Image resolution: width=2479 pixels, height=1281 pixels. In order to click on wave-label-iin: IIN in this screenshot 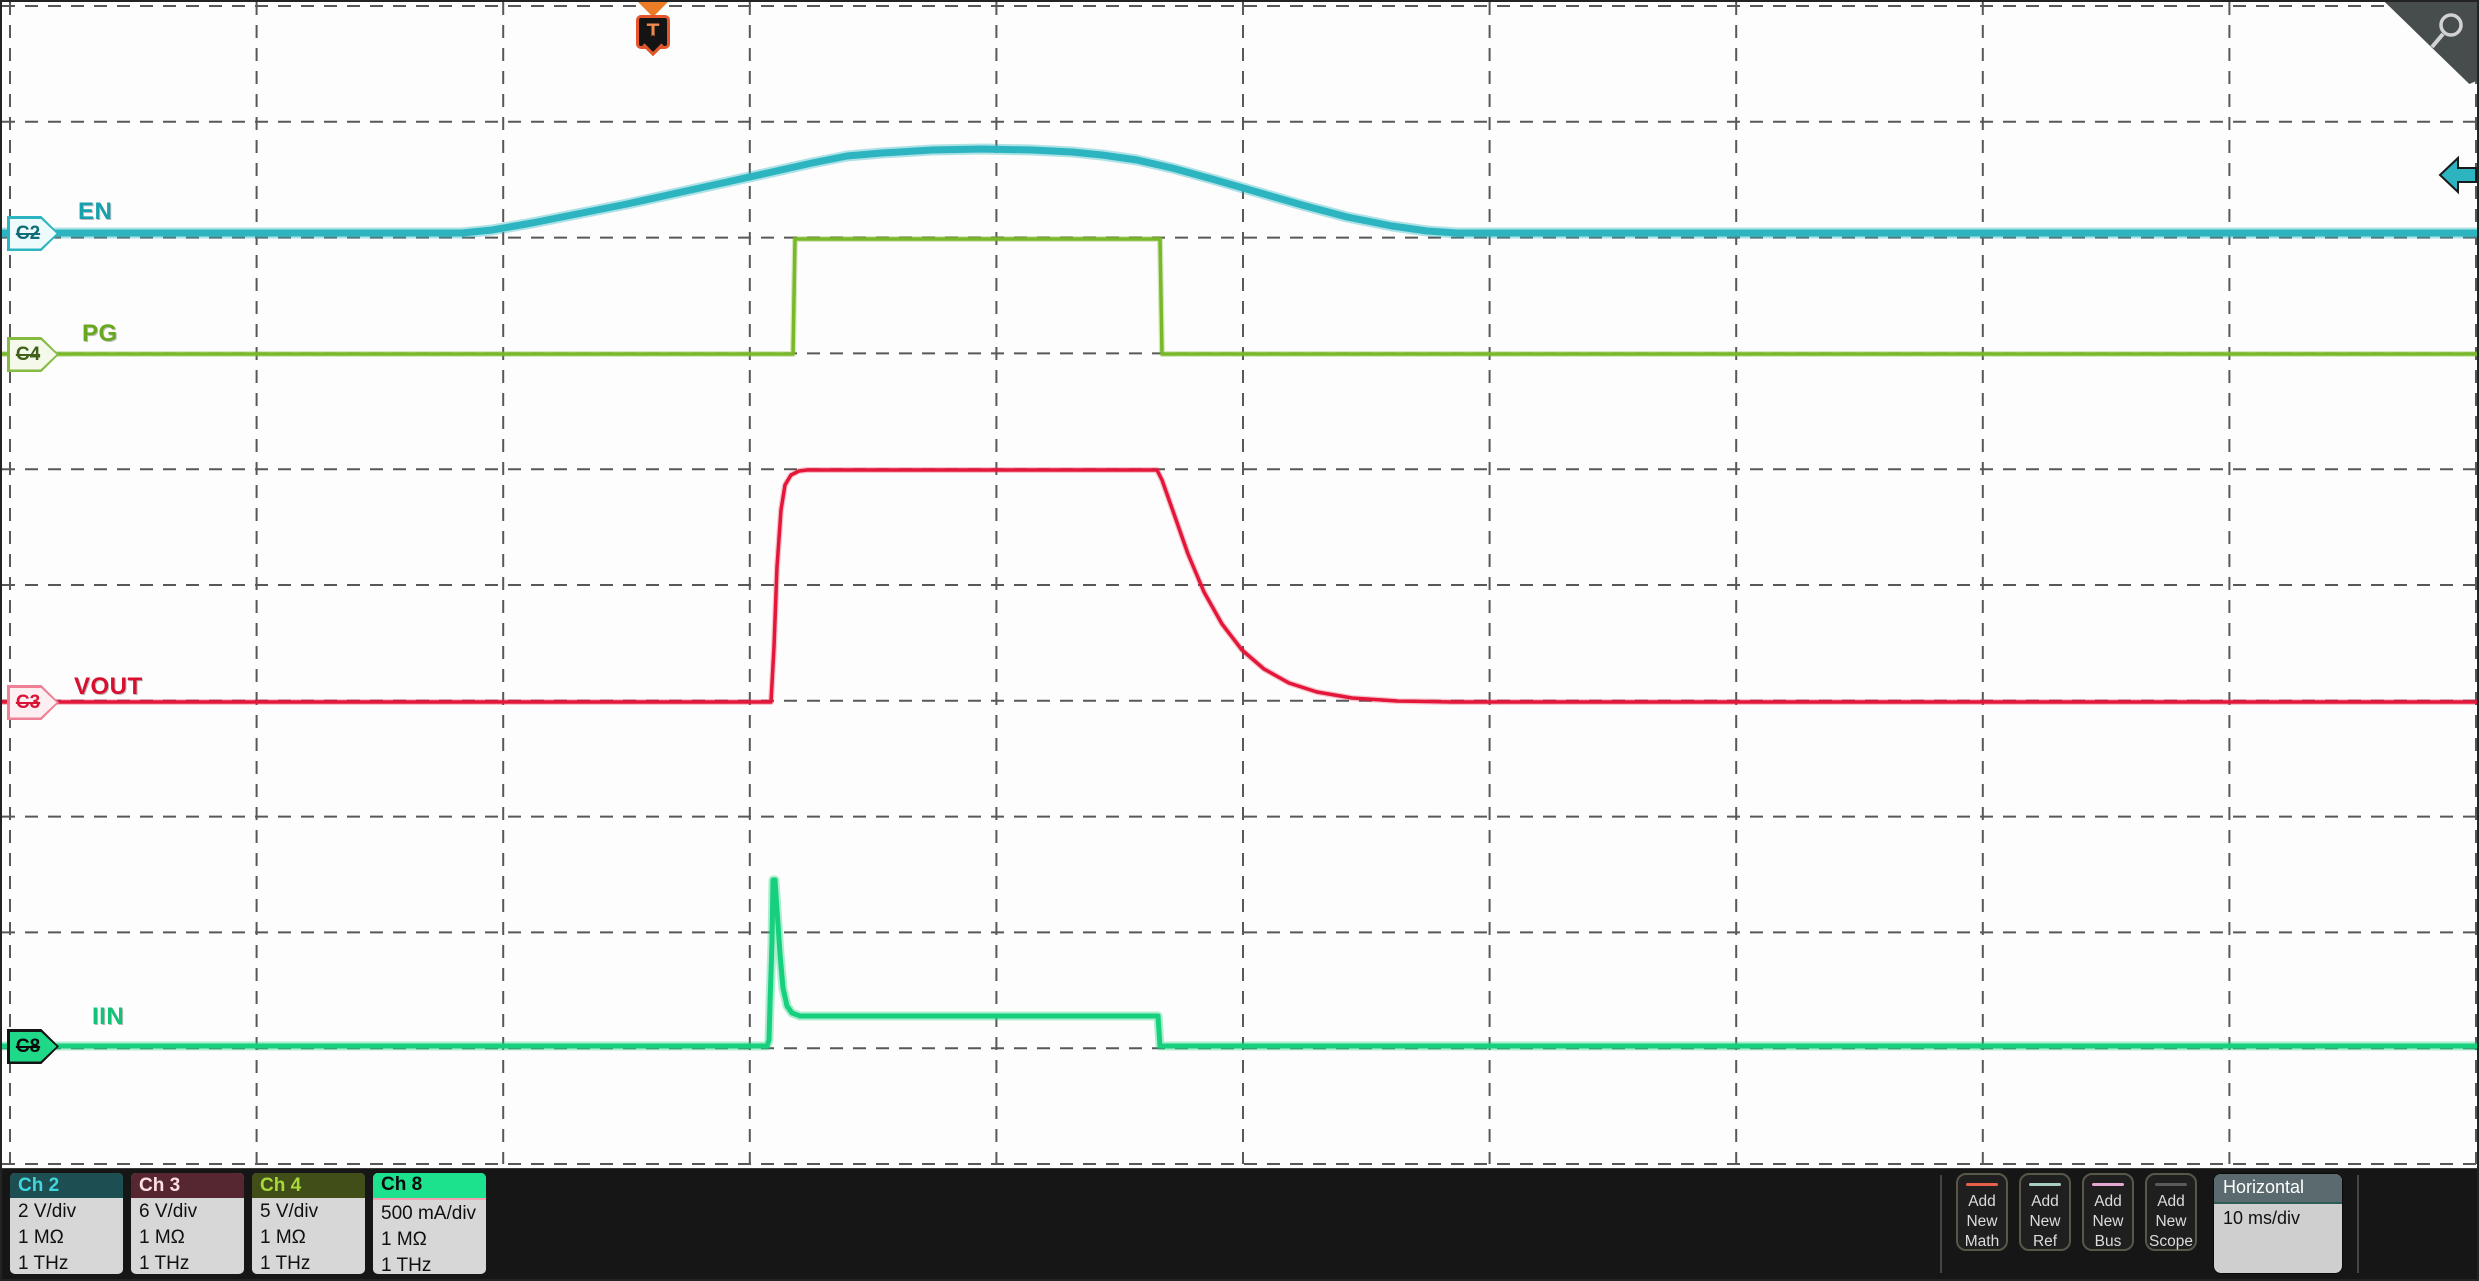, I will do `click(108, 1016)`.